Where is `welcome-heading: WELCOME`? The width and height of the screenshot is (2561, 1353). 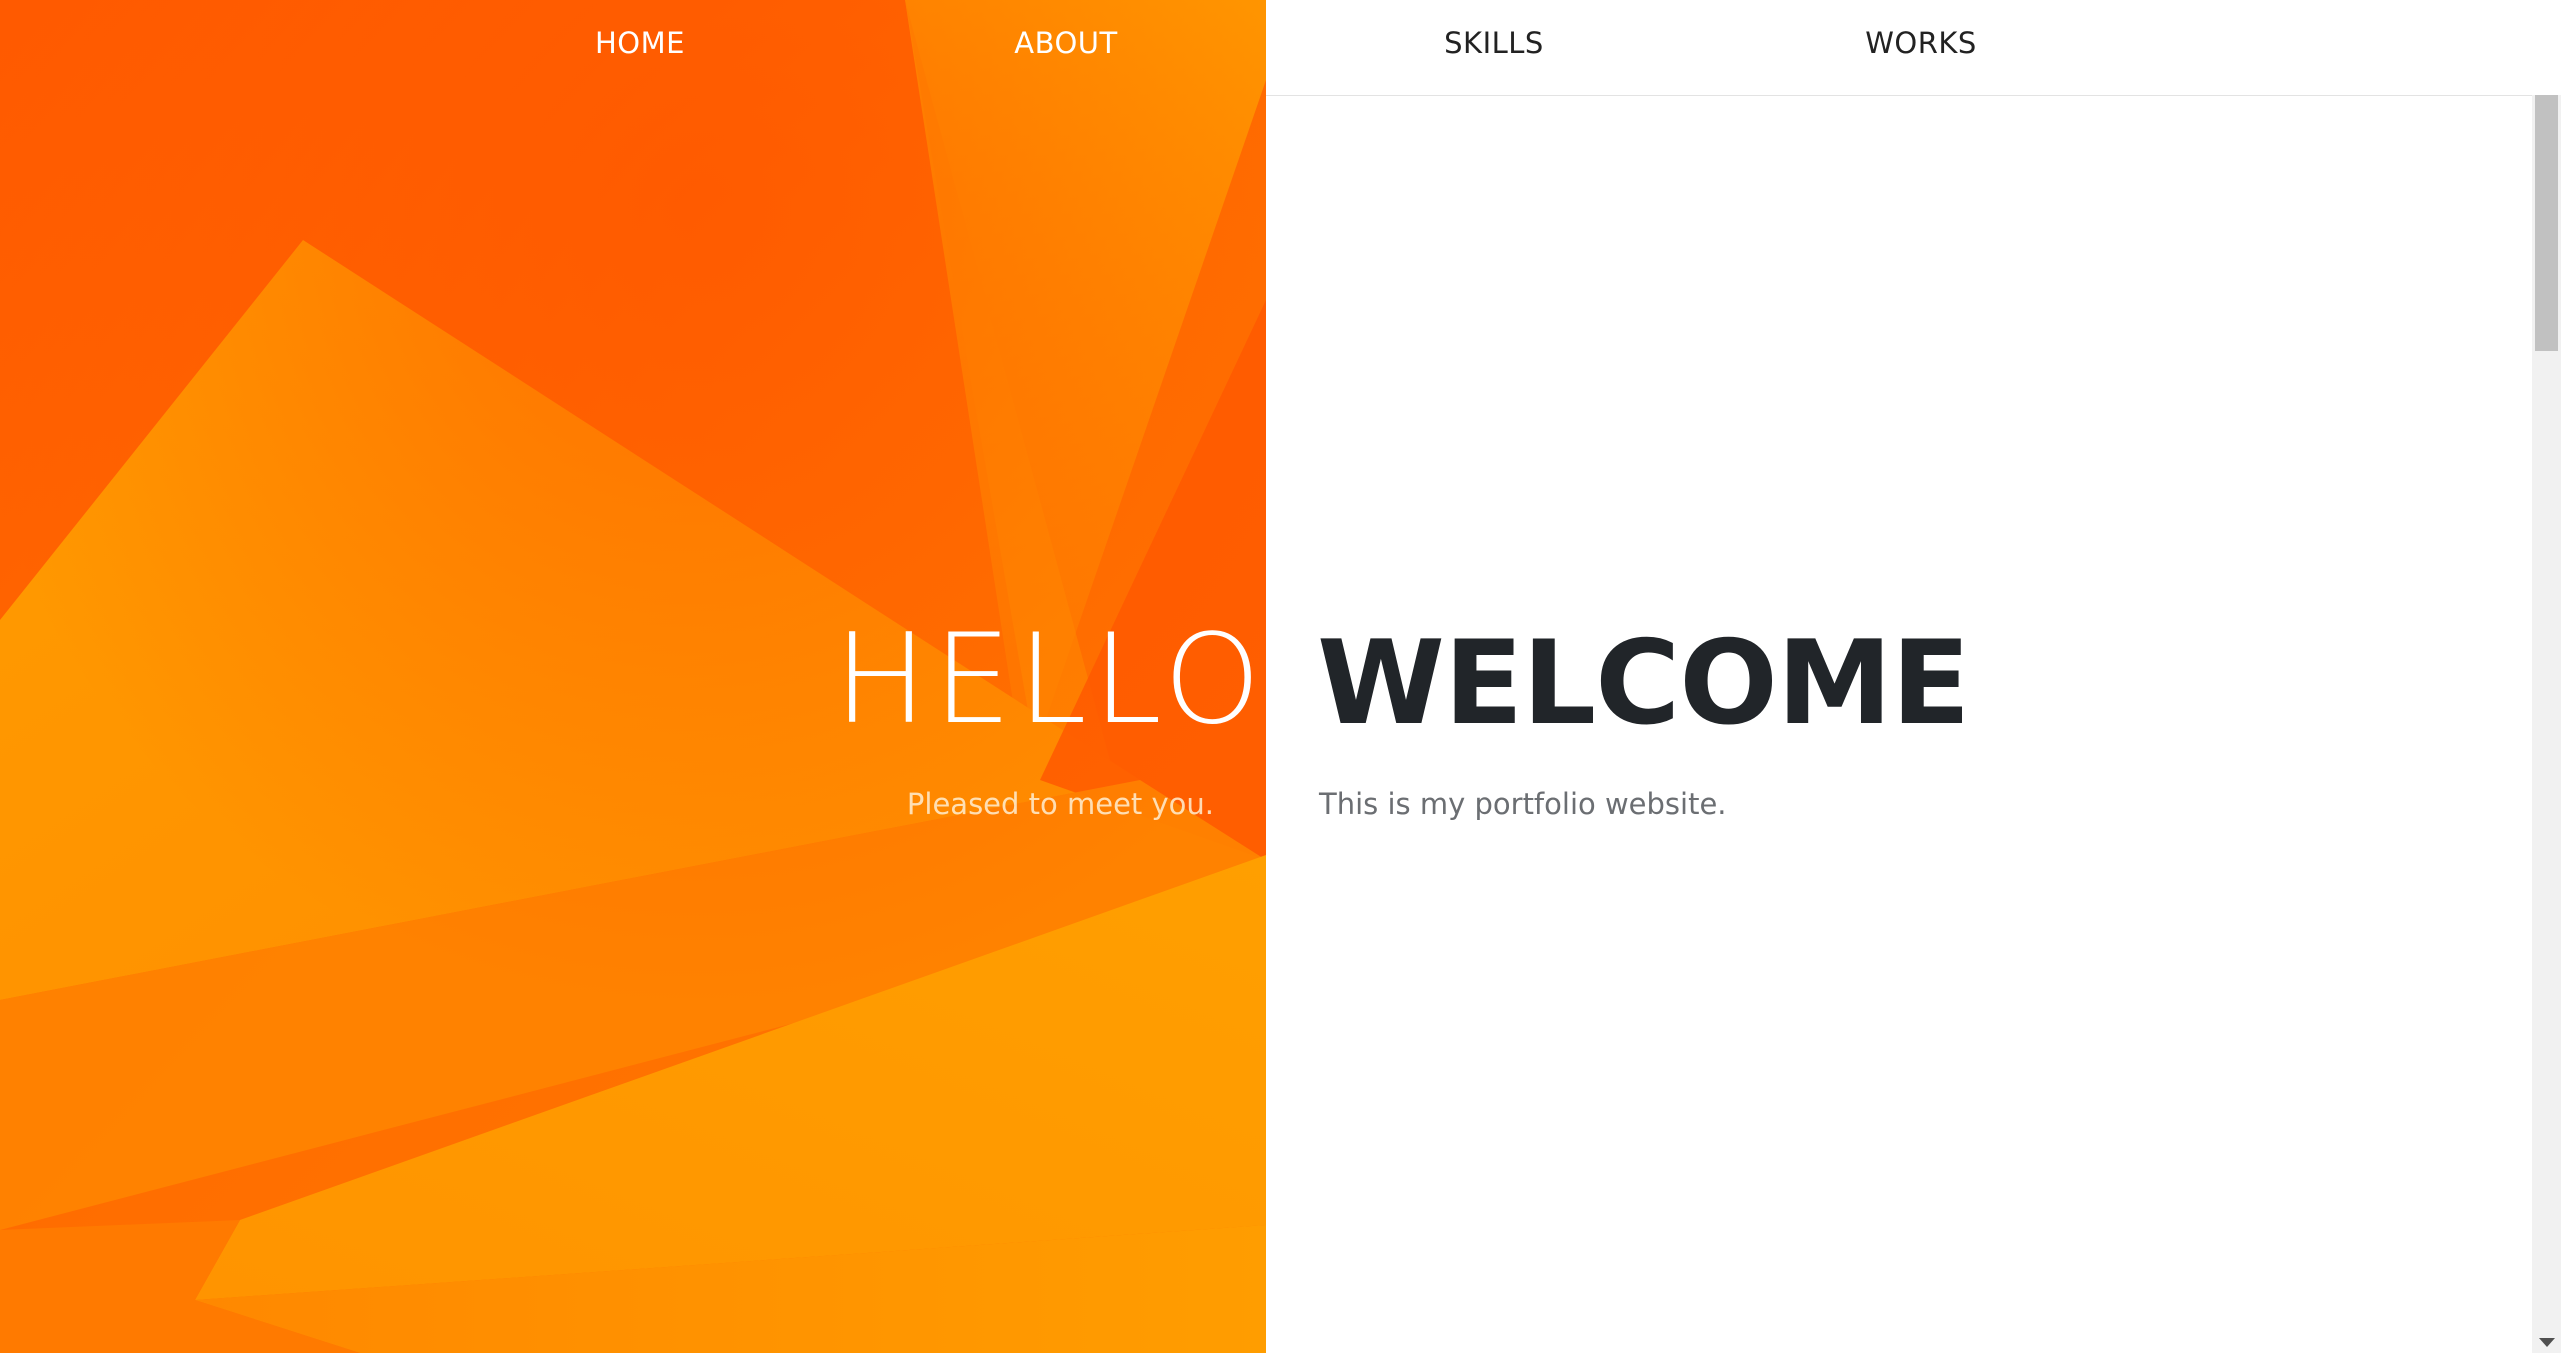
welcome-heading: WELCOME is located at coordinates (1644, 683).